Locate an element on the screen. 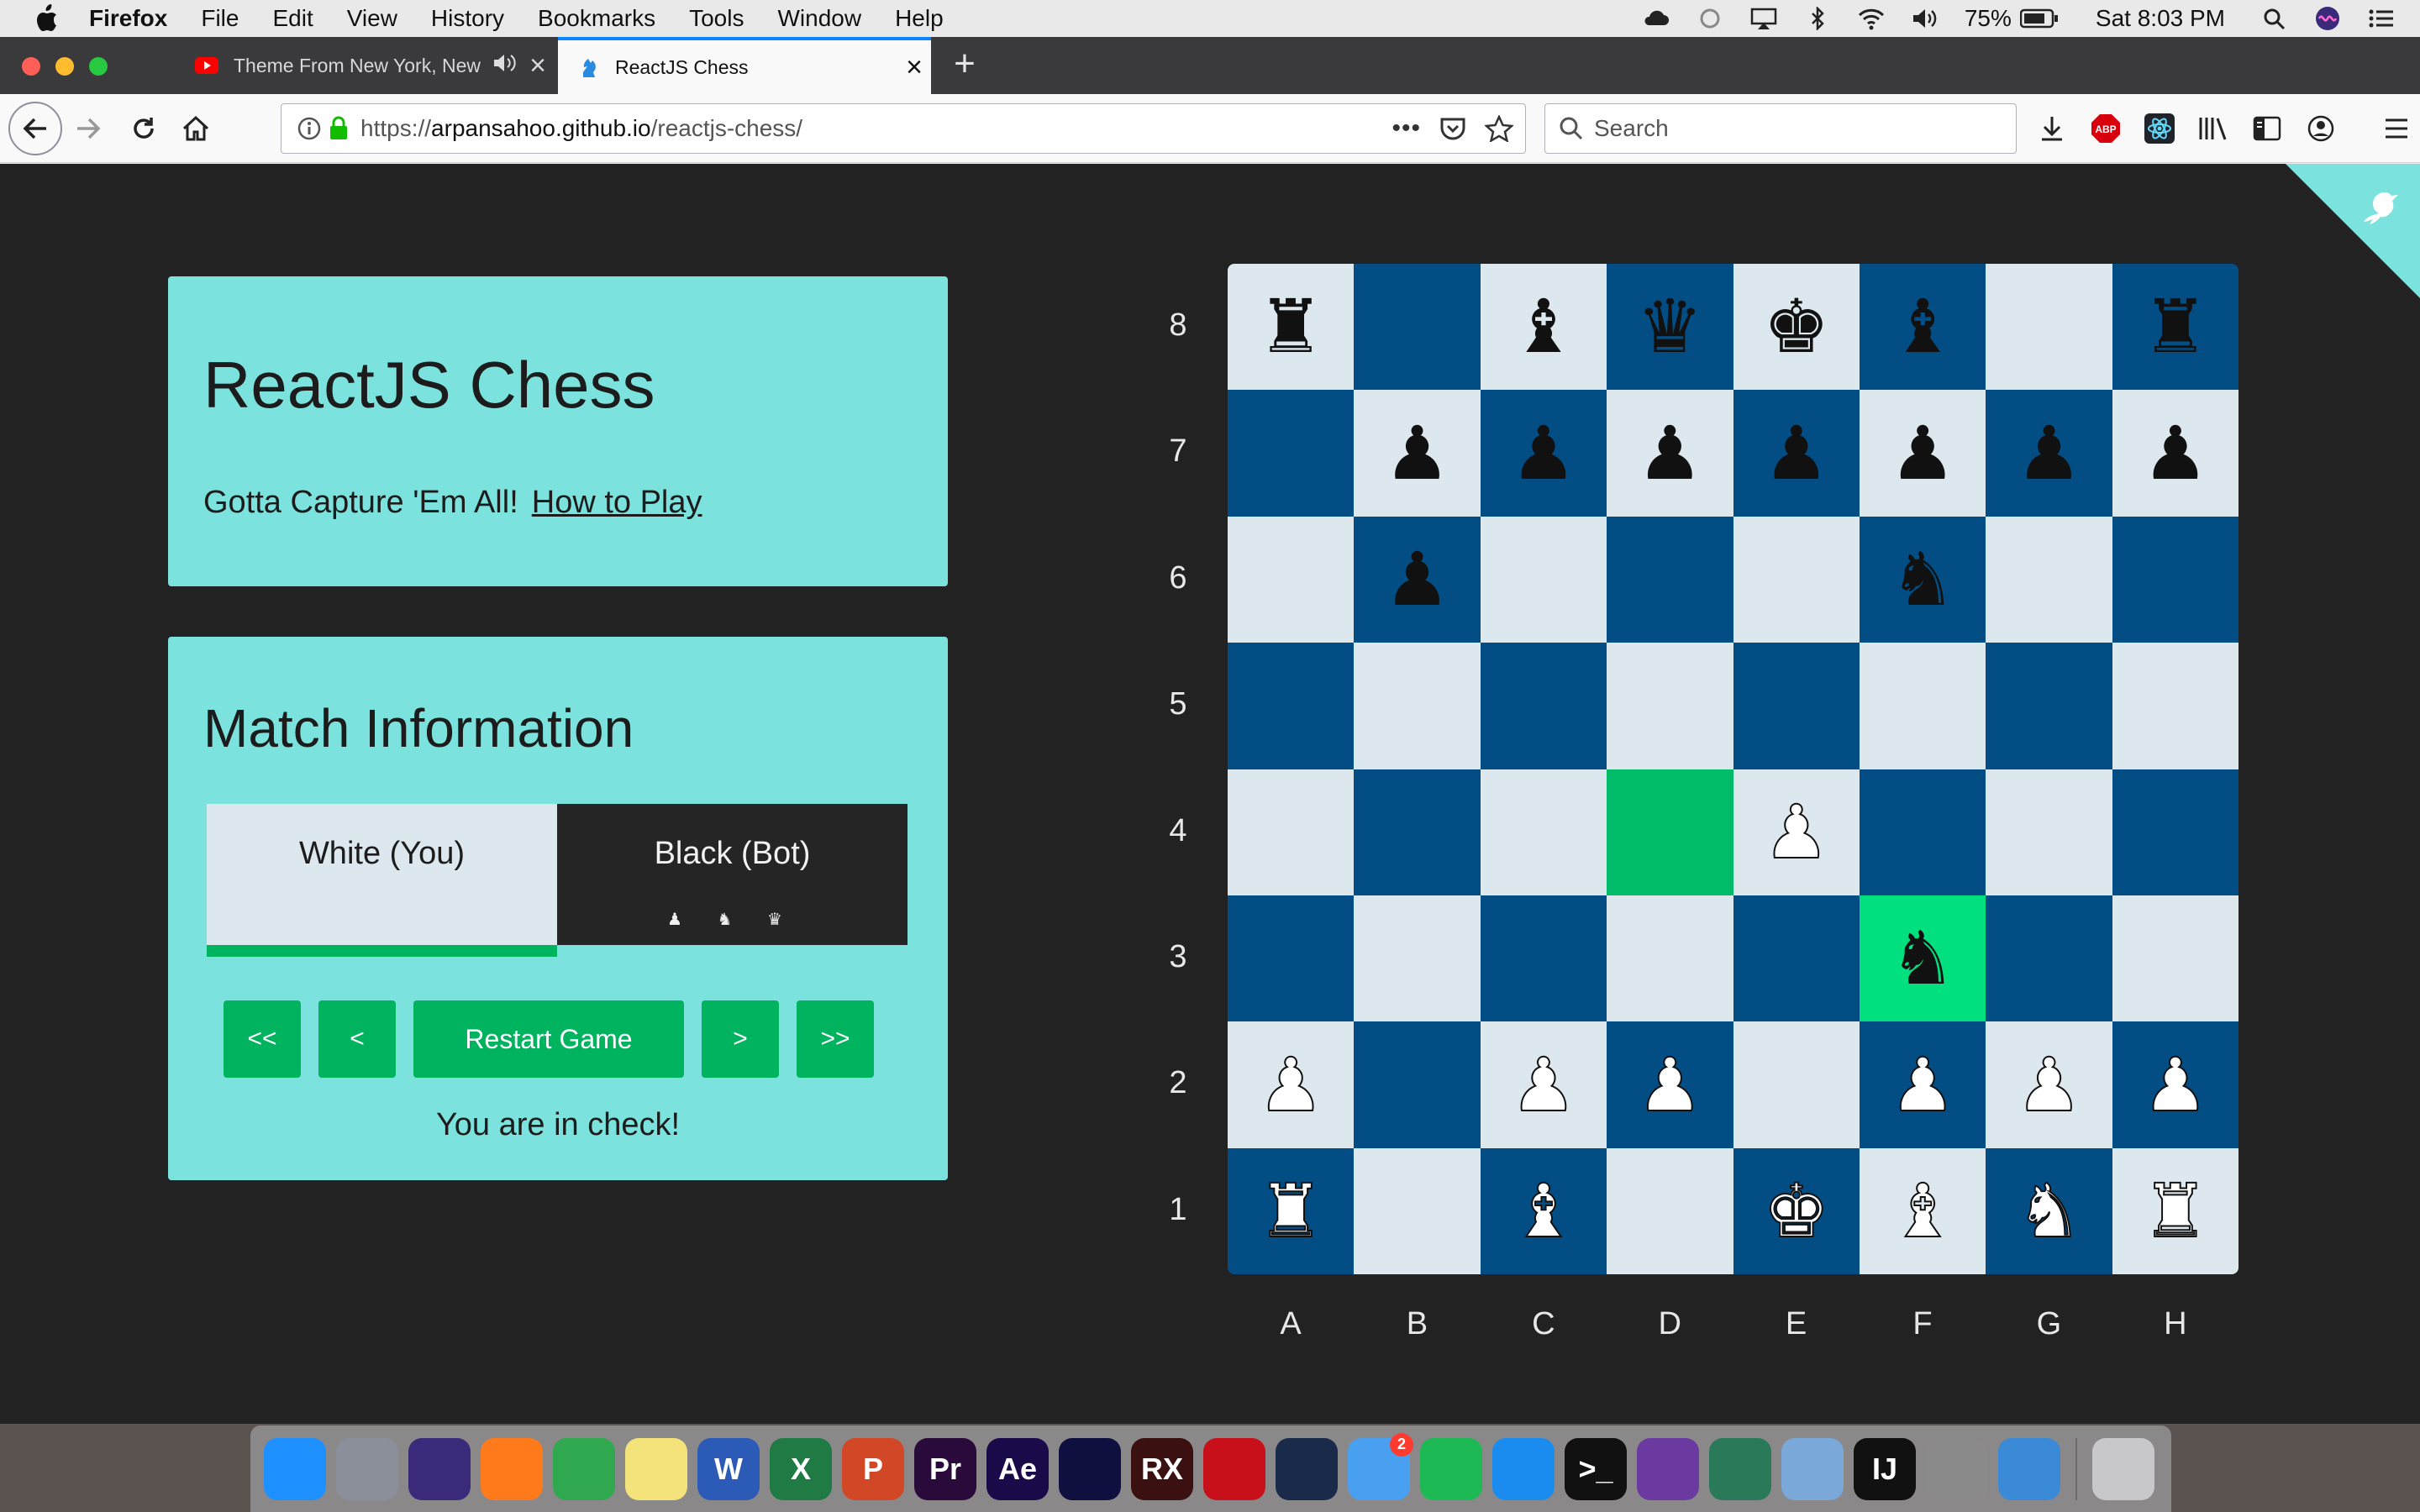 Image resolution: width=2420 pixels, height=1512 pixels. square-h5 is located at coordinates (2175, 706).